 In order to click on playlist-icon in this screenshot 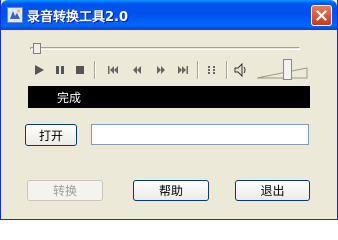, I will do `click(211, 70)`.